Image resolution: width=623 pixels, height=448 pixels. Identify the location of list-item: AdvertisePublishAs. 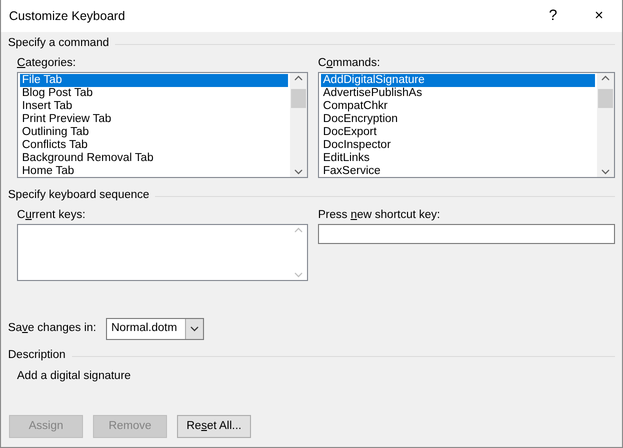
(458, 93).